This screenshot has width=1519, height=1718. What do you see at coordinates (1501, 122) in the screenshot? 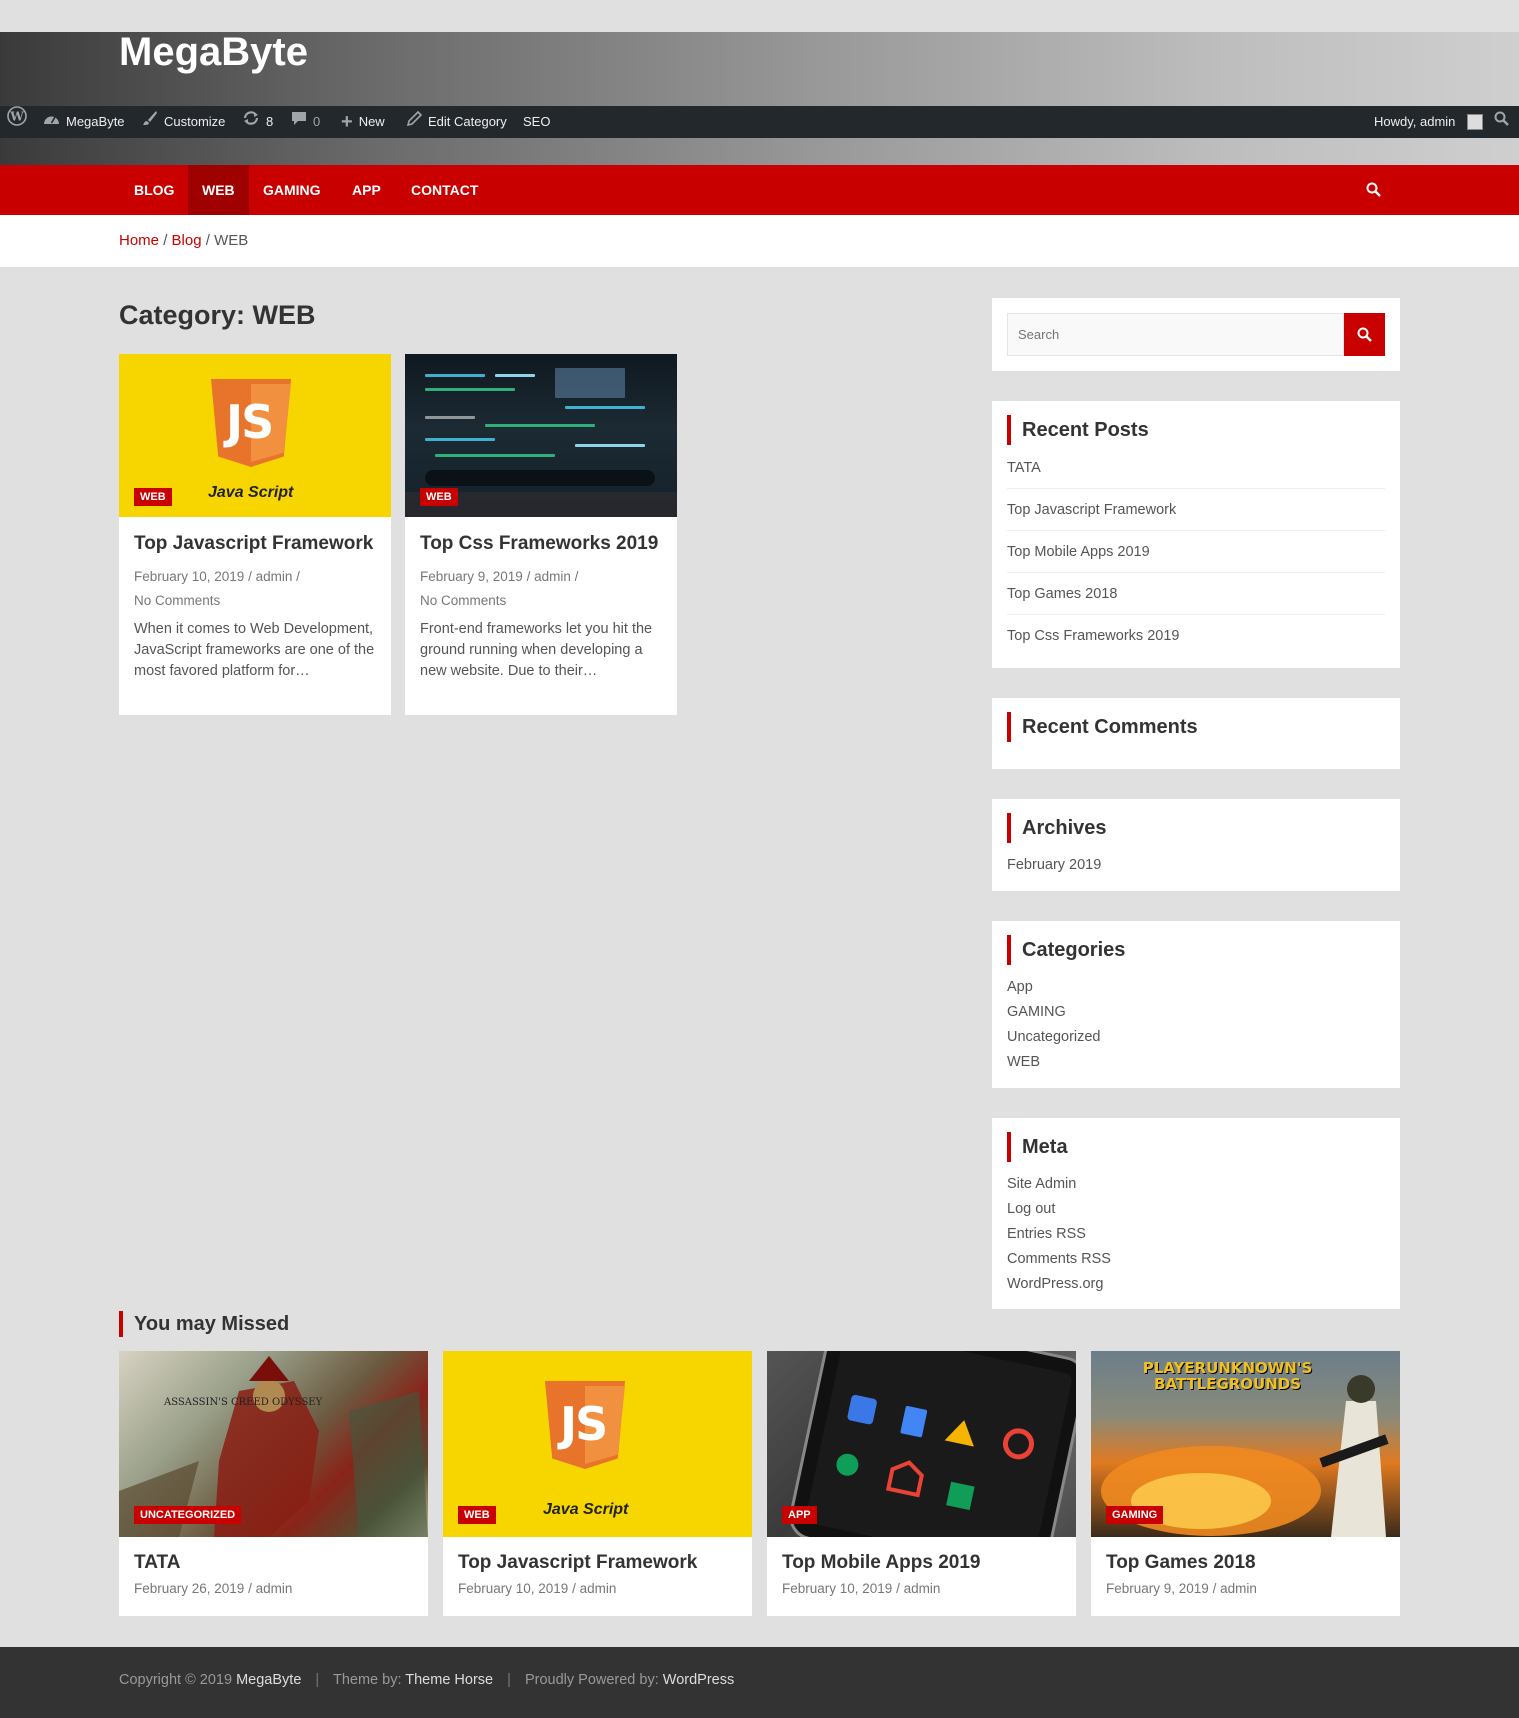
I see `admin-search-button` at bounding box center [1501, 122].